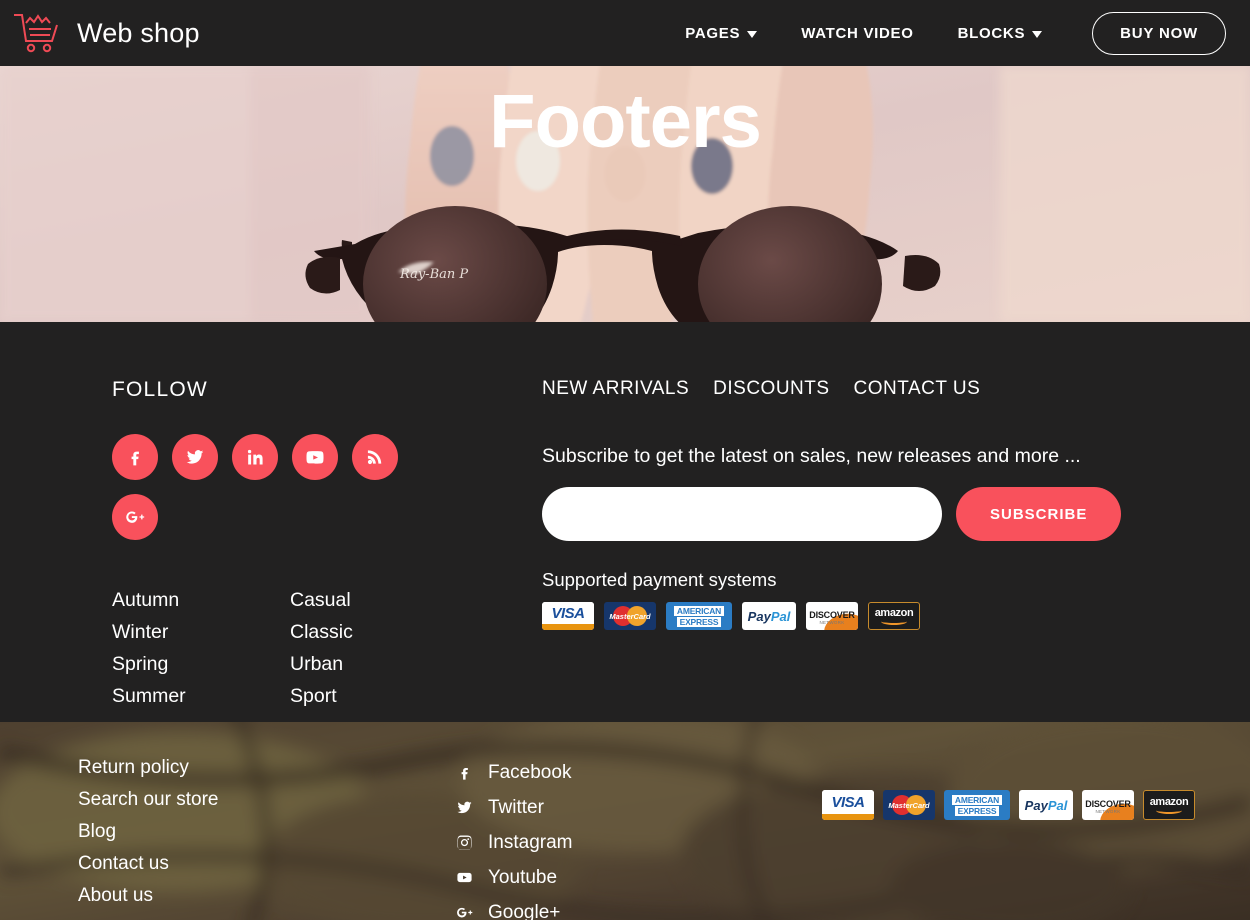 This screenshot has height=920, width=1250. Describe the element at coordinates (201, 632) in the screenshot. I see `footer-link: Winter` at that location.